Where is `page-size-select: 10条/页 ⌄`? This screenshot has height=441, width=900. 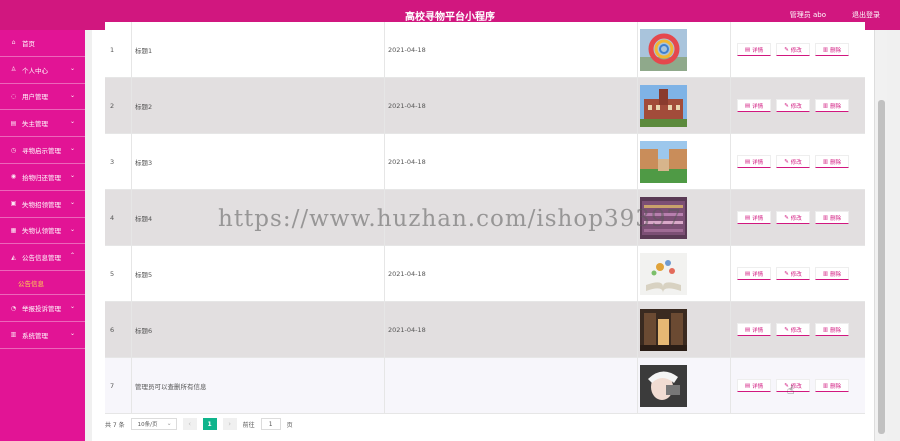 page-size-select: 10条/页 ⌄ is located at coordinates (153, 424).